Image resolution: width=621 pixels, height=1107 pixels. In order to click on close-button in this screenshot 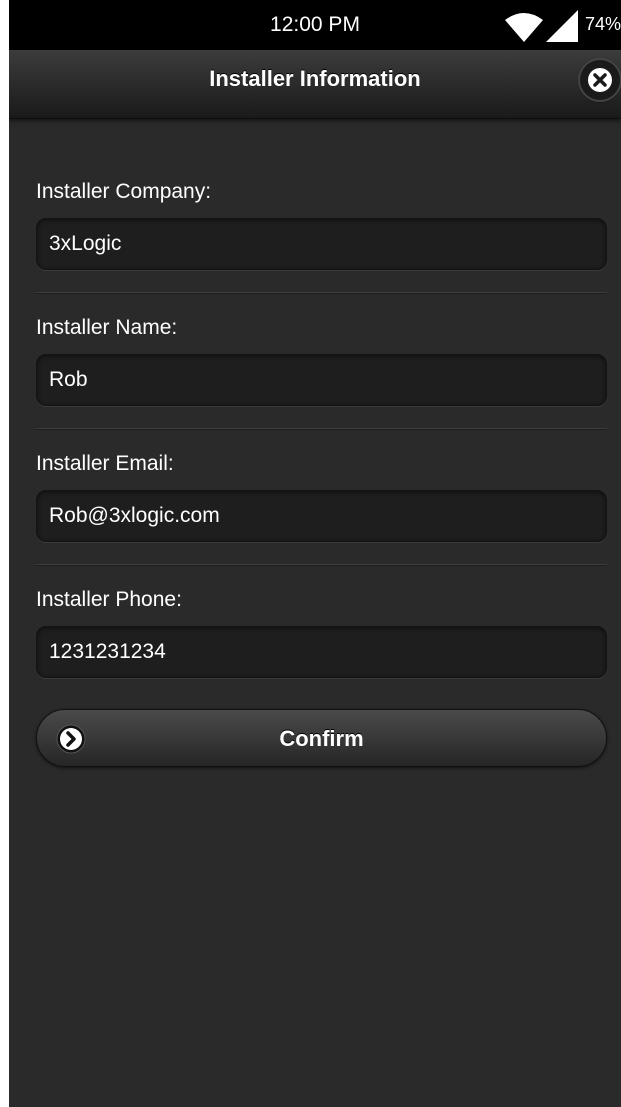, I will do `click(600, 80)`.